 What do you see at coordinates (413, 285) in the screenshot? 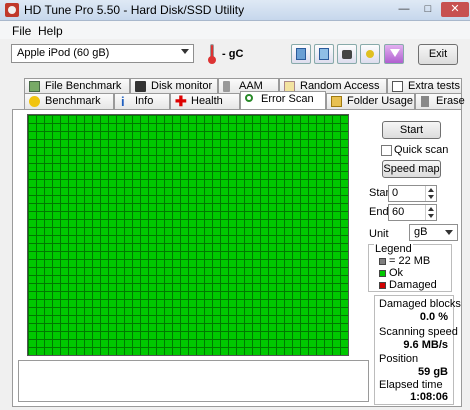
I see `legend-damaged: Damaged` at bounding box center [413, 285].